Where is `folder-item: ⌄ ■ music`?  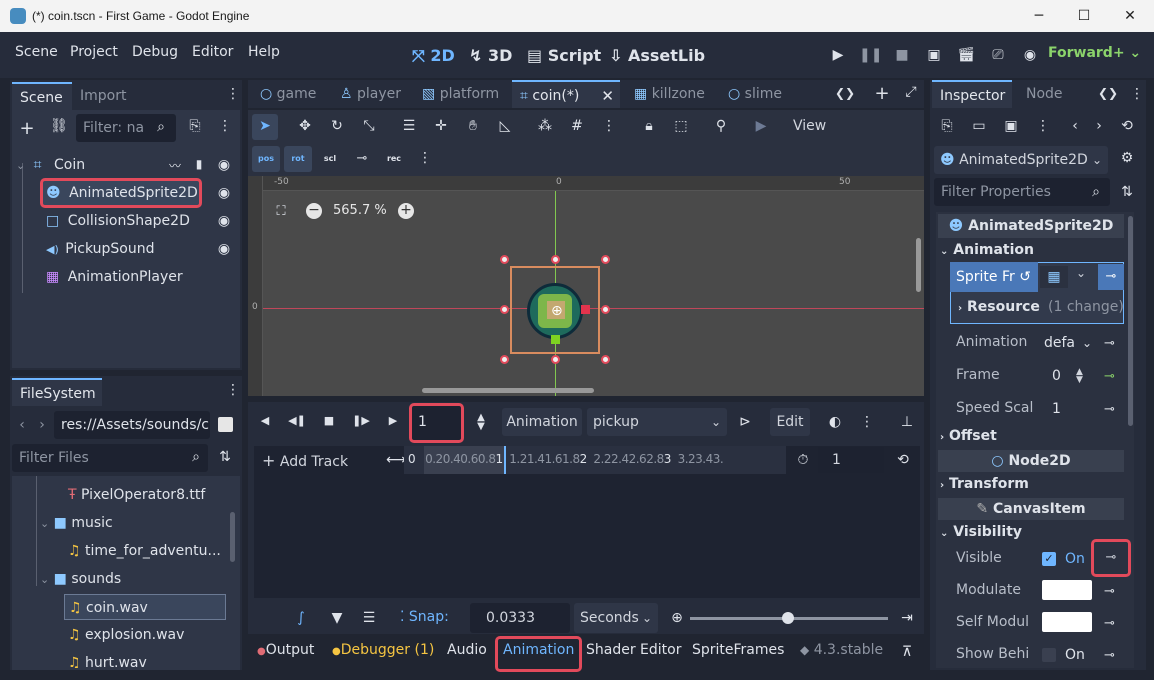 folder-item: ⌄ ■ music is located at coordinates (76, 523).